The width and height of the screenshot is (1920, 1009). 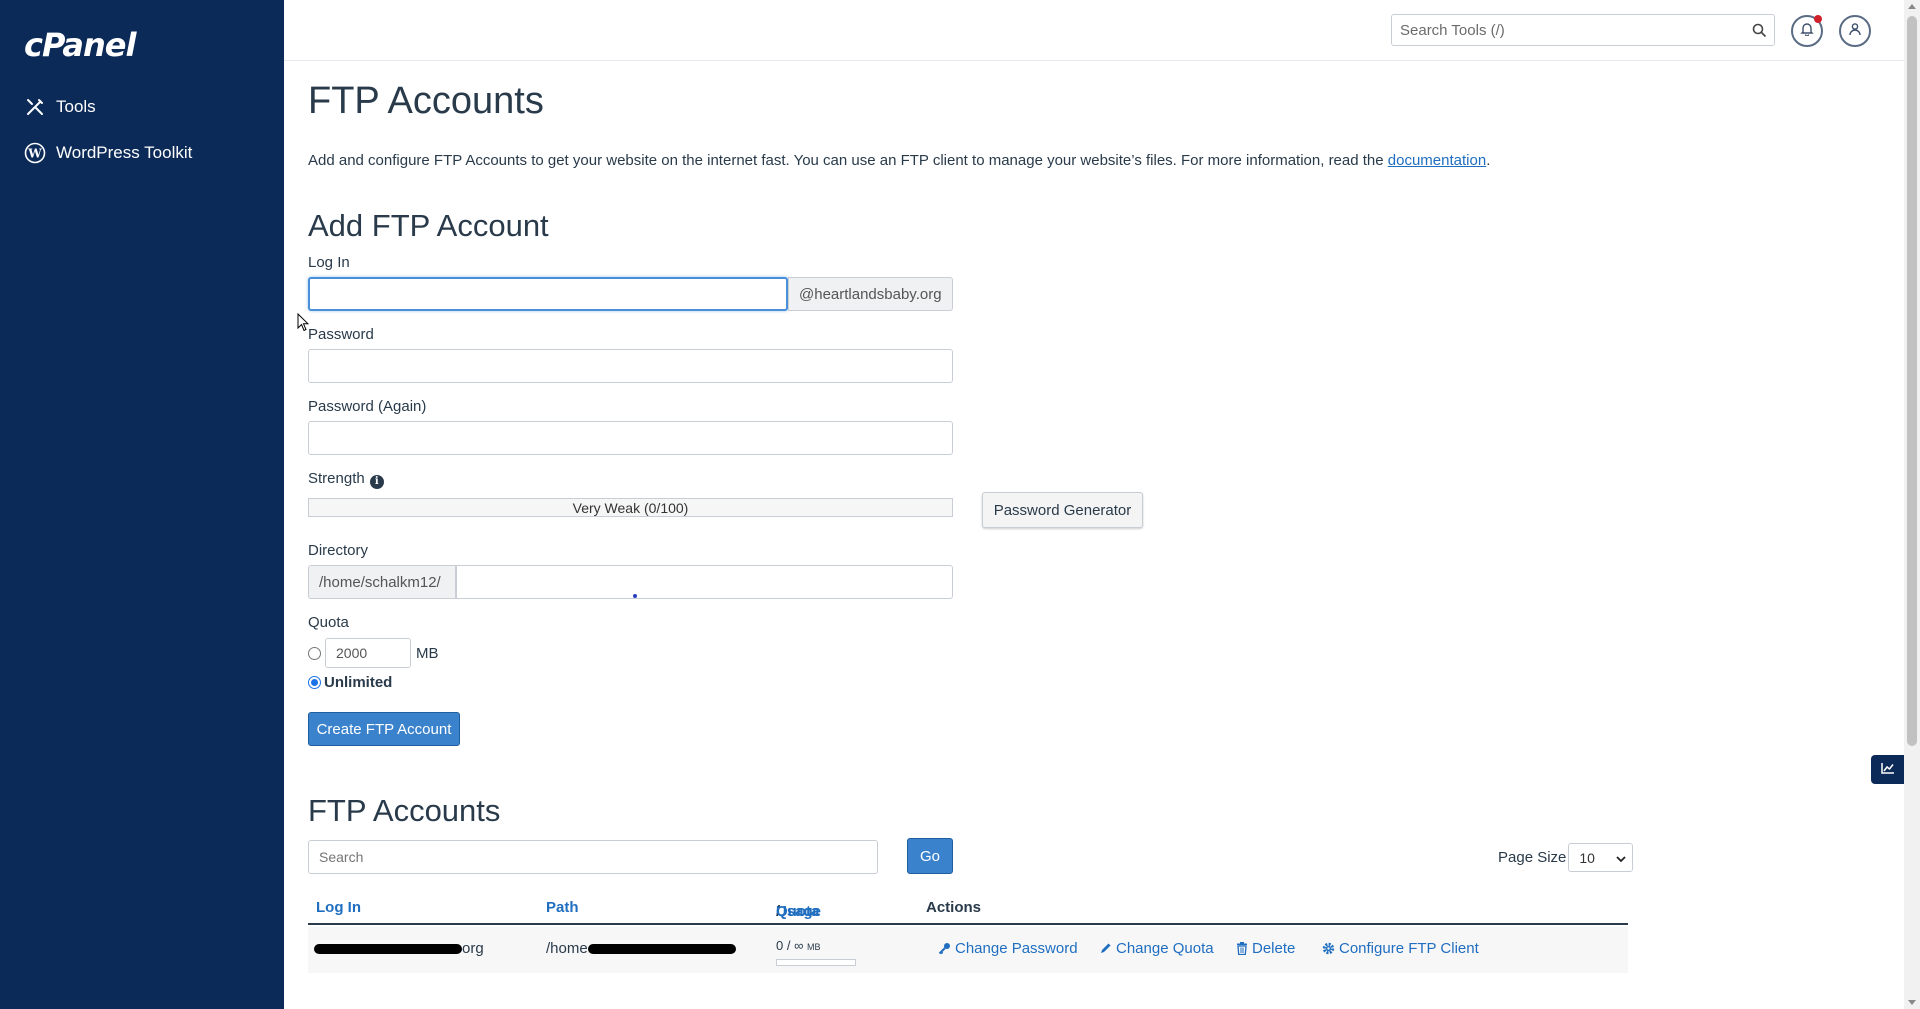 What do you see at coordinates (358, 682) in the screenshot?
I see `unlimited-label: Unlimited` at bounding box center [358, 682].